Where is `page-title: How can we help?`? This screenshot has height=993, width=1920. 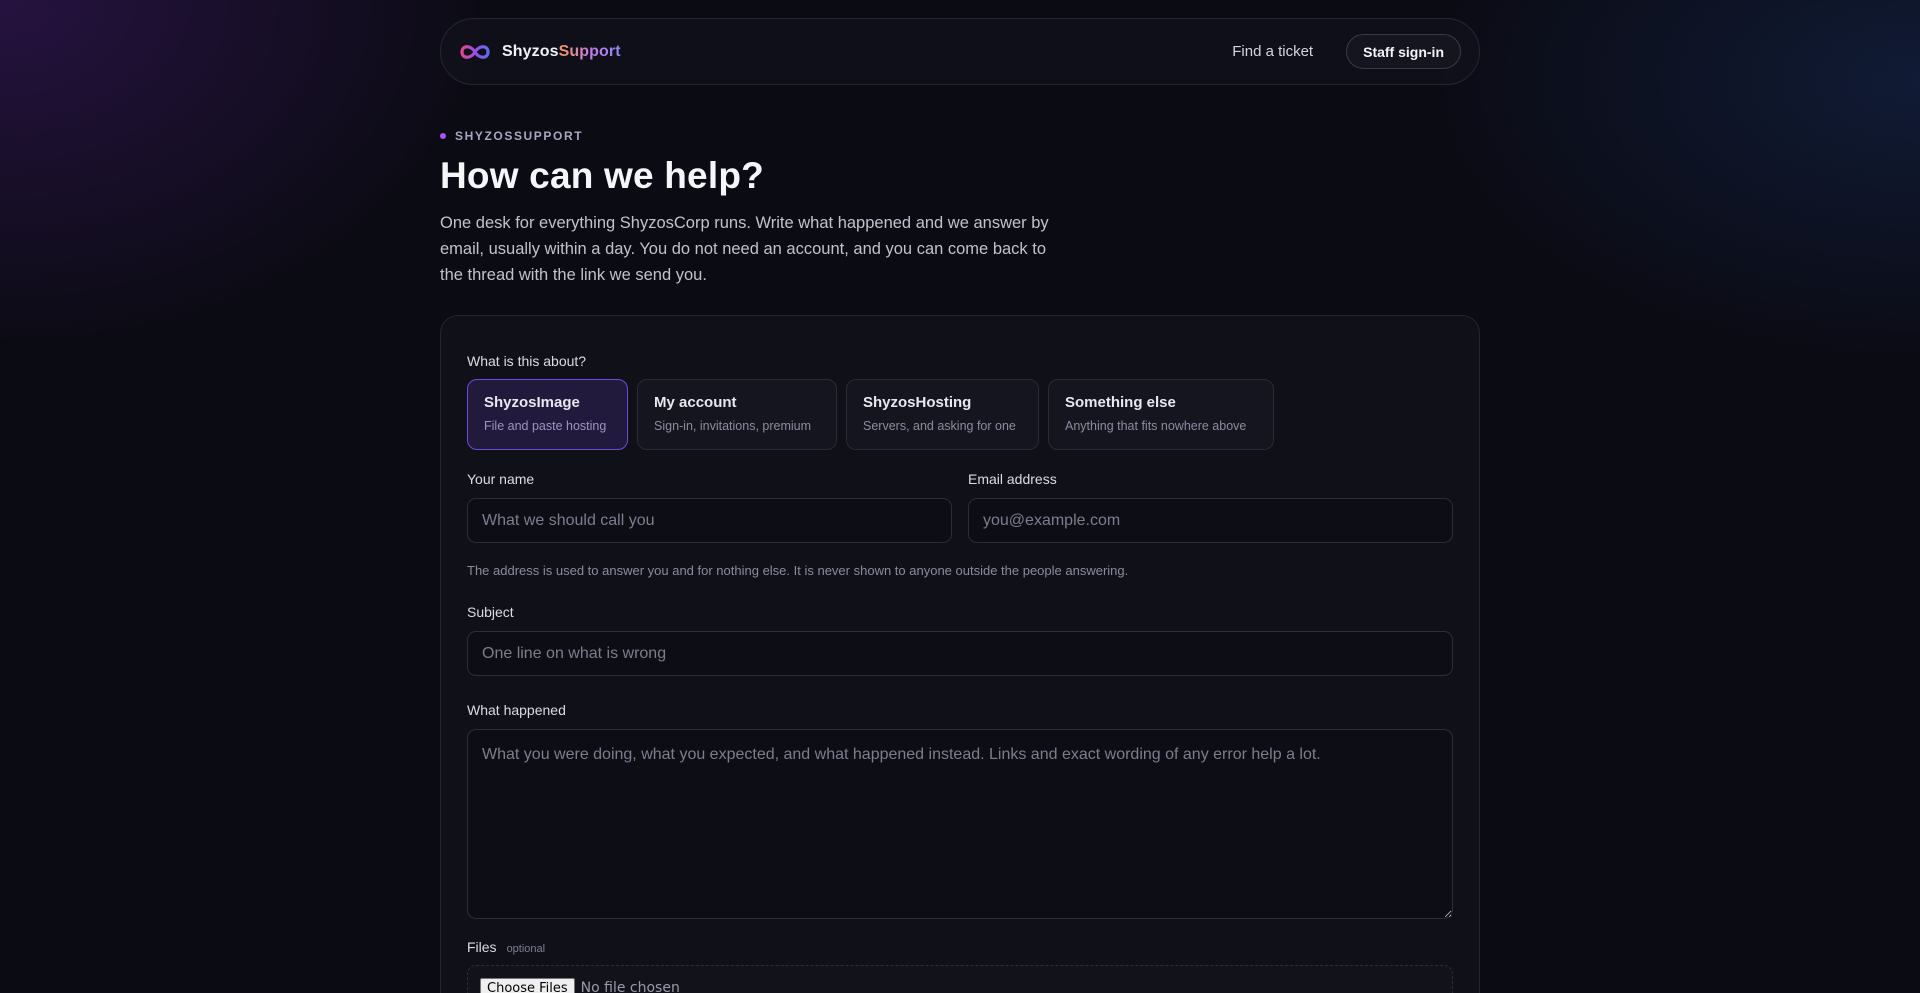 page-title: How can we help? is located at coordinates (602, 175).